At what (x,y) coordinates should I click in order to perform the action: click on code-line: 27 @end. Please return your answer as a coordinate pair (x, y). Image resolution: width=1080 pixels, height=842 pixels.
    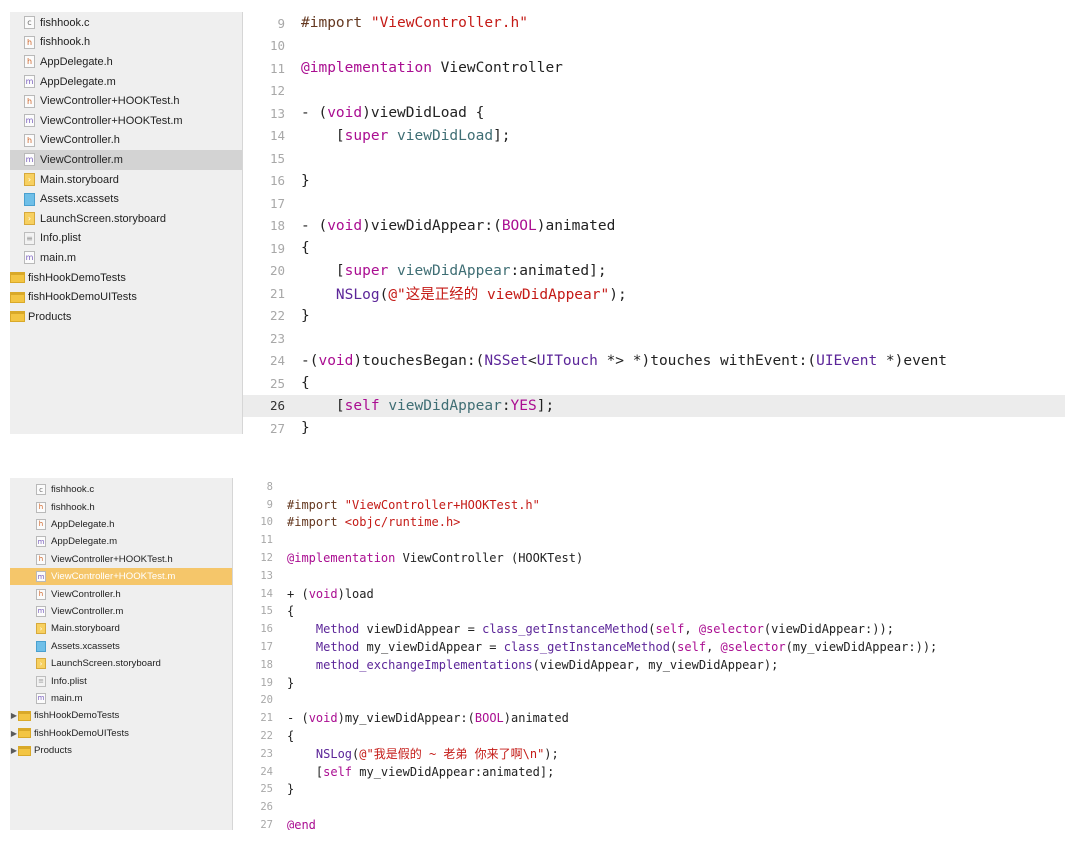
    Looking at the image, I should click on (649, 823).